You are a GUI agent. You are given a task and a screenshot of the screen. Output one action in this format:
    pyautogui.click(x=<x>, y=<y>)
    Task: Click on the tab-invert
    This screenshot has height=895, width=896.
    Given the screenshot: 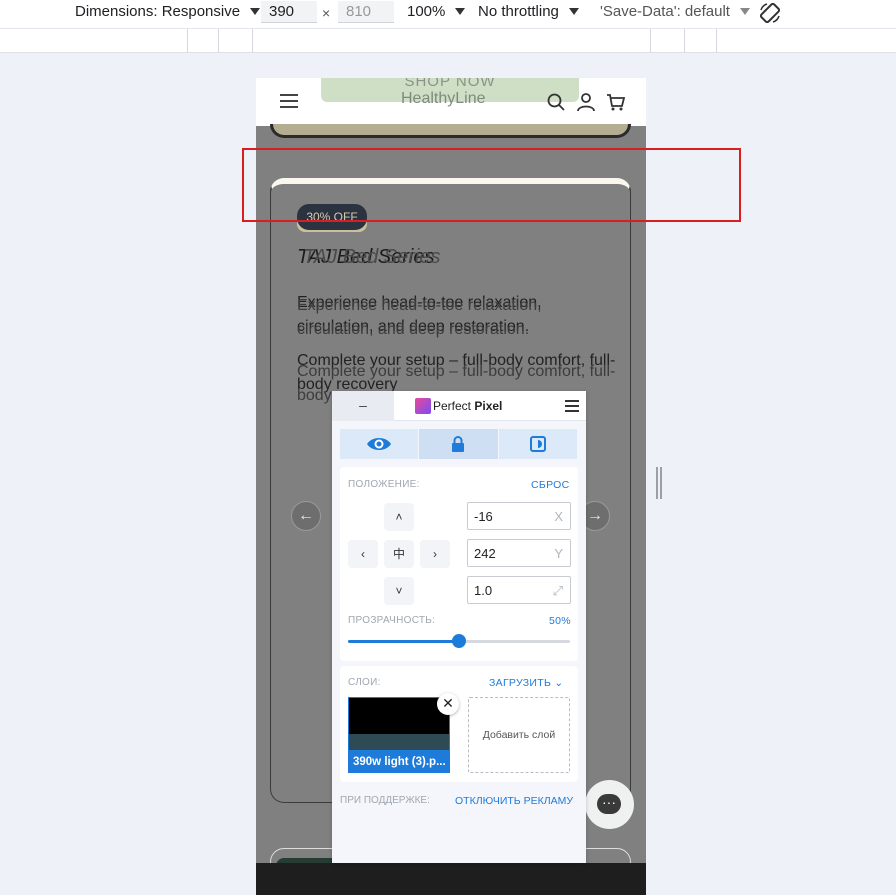 What is the action you would take?
    pyautogui.click(x=538, y=444)
    